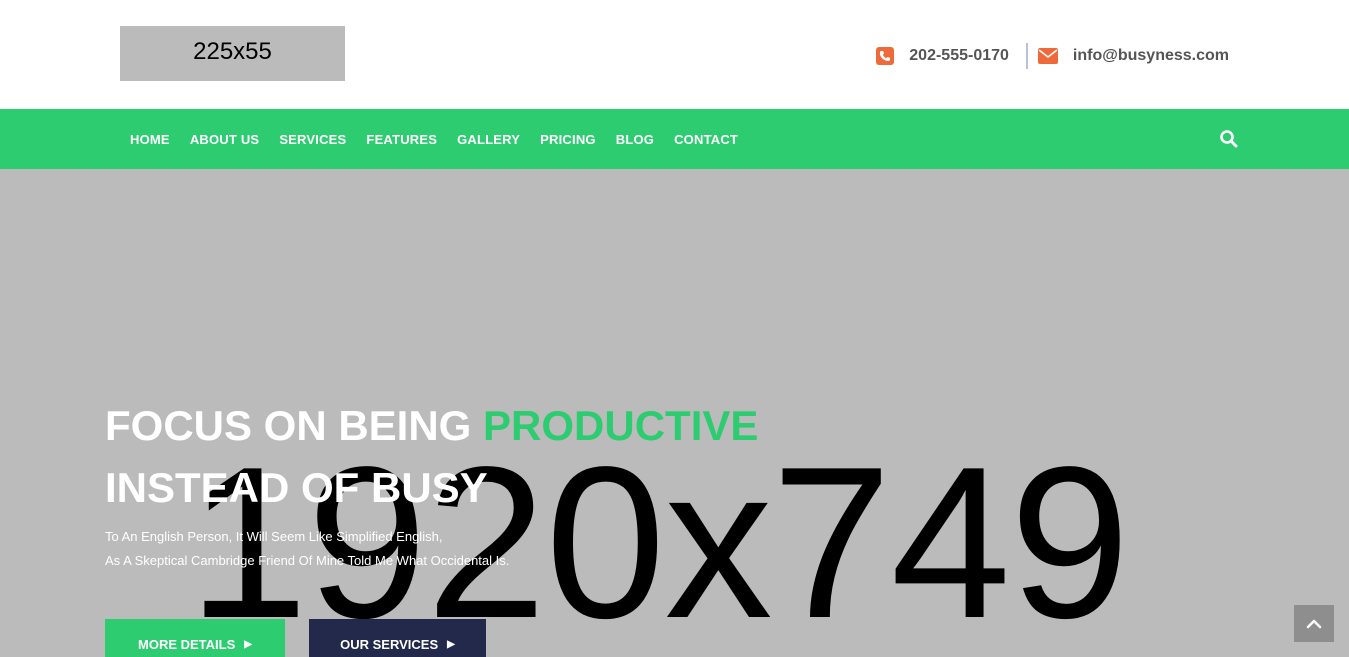 The height and width of the screenshot is (657, 1349). Describe the element at coordinates (635, 139) in the screenshot. I see `nav-item-blog: BLOG` at that location.